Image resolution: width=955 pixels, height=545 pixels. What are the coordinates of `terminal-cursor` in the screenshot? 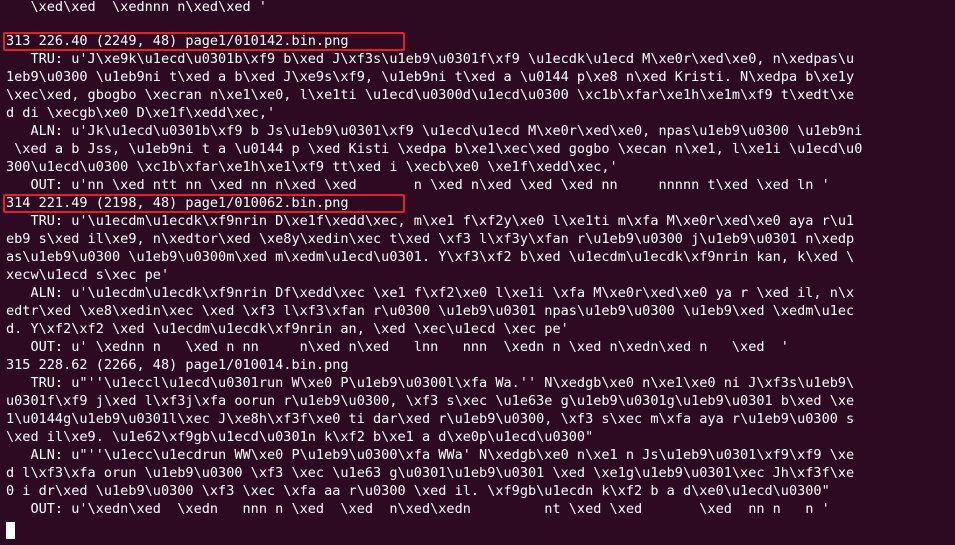 It's located at (10, 530).